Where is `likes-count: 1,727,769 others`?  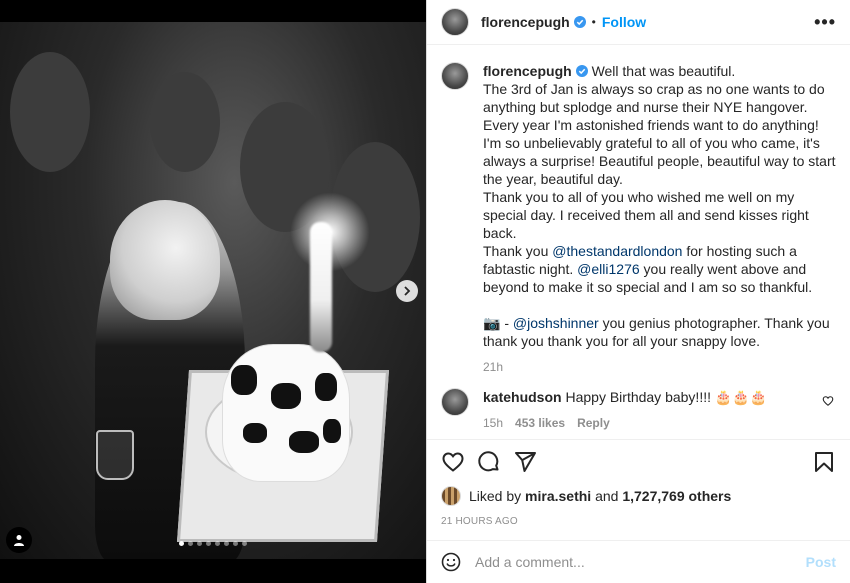 likes-count: 1,727,769 others is located at coordinates (676, 496).